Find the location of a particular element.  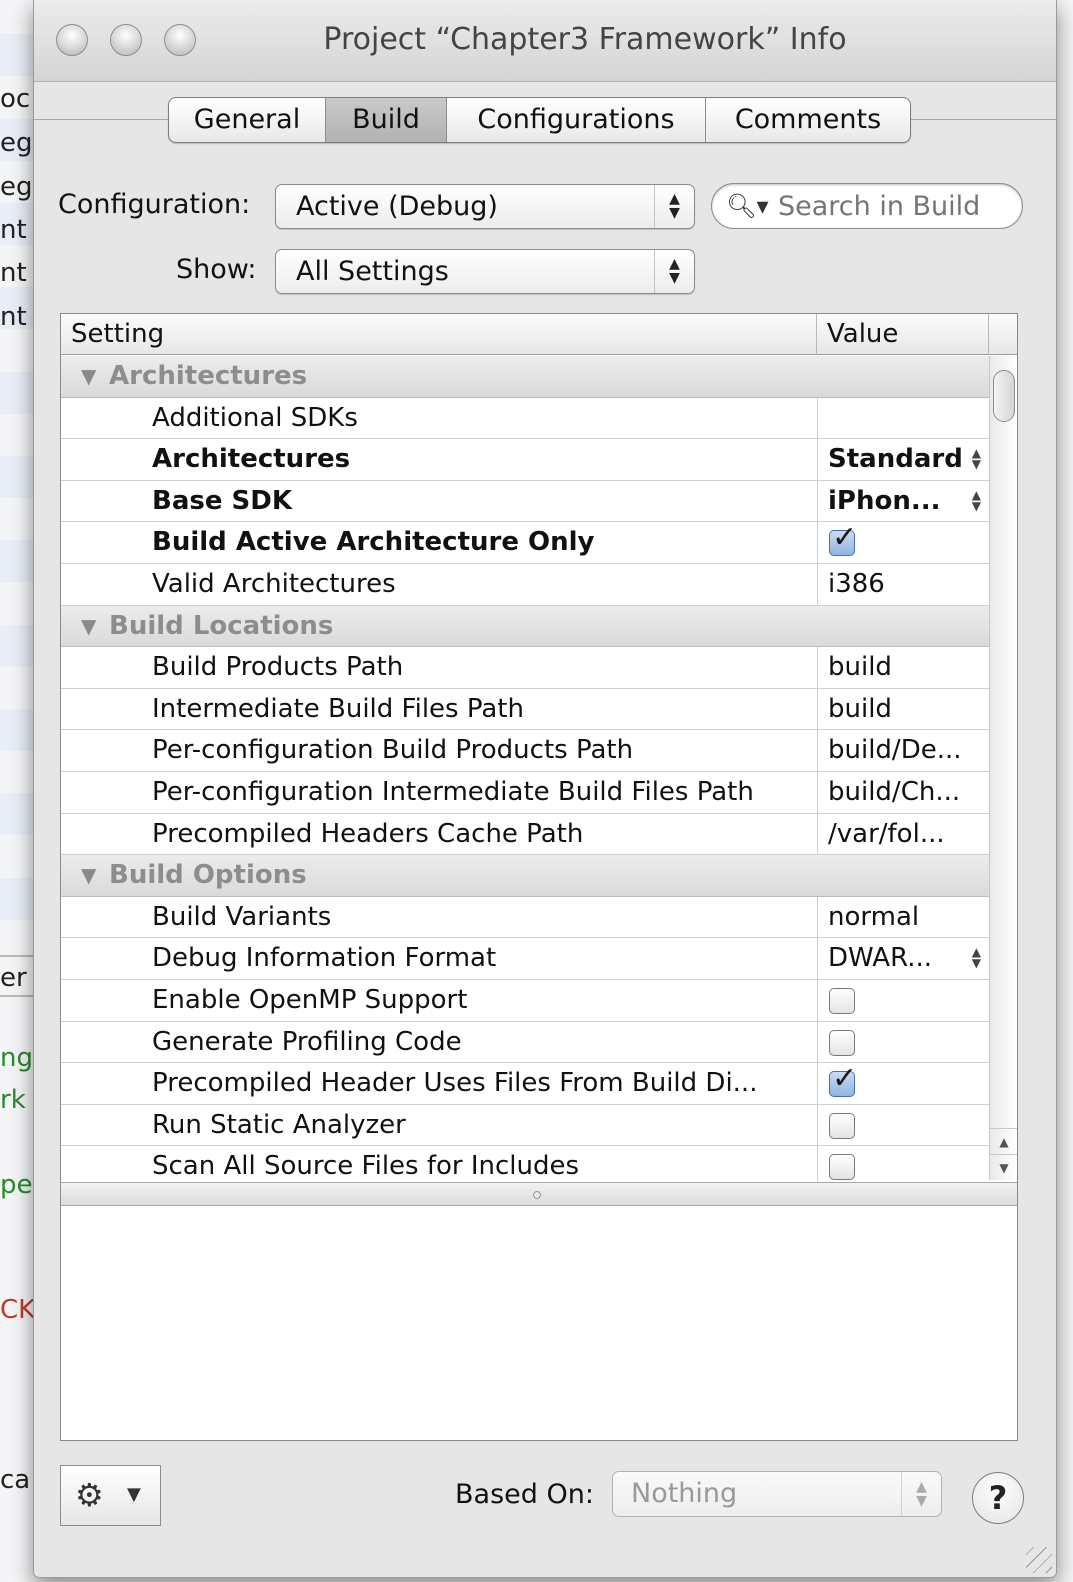

setting-name: Additional SDKs is located at coordinates (255, 417).